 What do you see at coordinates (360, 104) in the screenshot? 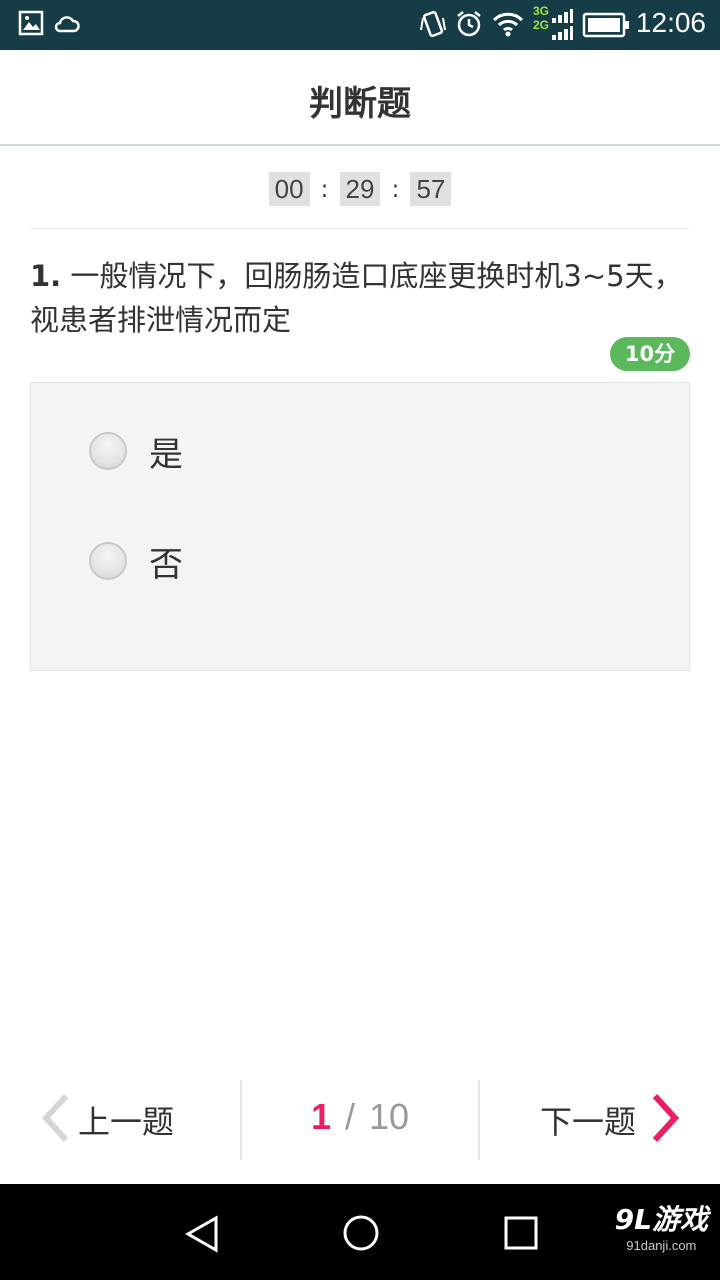
I see `page-title: 判断题` at bounding box center [360, 104].